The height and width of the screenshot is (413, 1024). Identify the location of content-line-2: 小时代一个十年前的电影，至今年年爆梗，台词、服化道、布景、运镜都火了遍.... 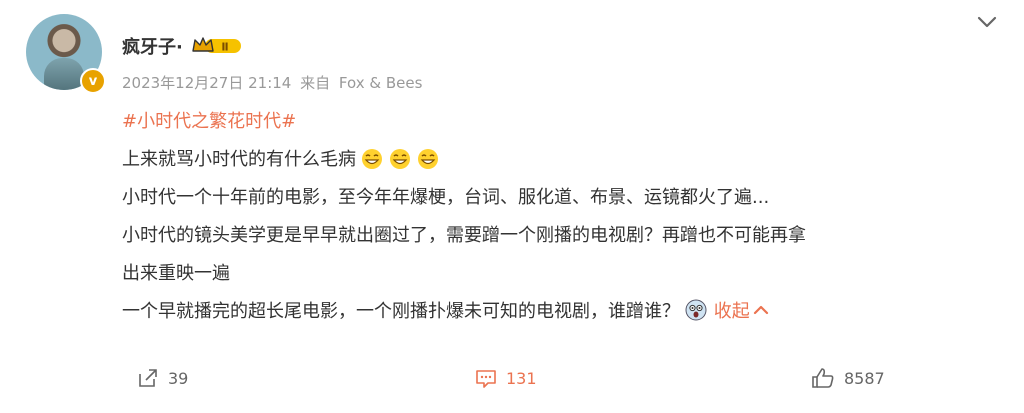
(446, 197).